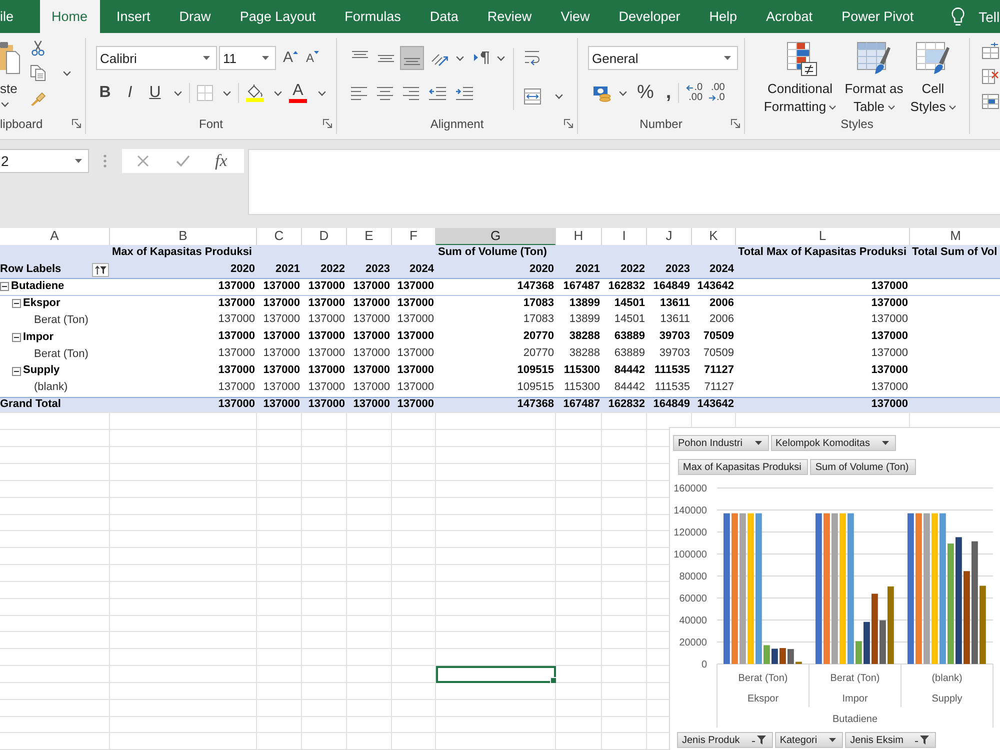 This screenshot has height=750, width=1000. What do you see at coordinates (206, 58) in the screenshot?
I see `dropdown-caret-icon` at bounding box center [206, 58].